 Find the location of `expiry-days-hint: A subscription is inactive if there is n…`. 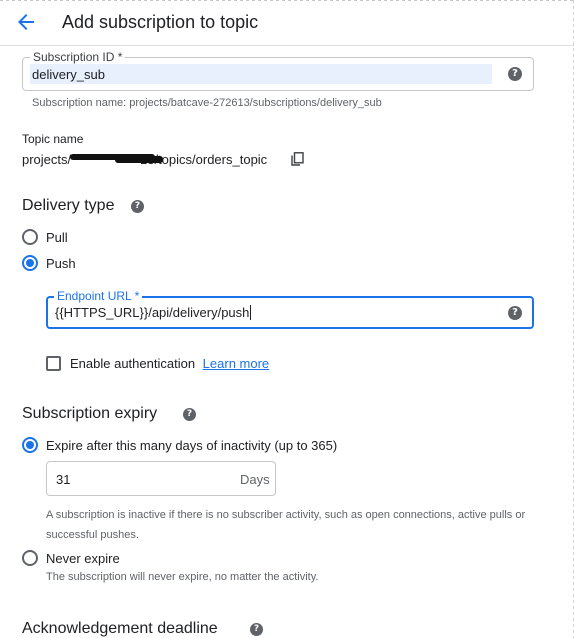

expiry-days-hint: A subscription is inactive if there is n… is located at coordinates (286, 525).